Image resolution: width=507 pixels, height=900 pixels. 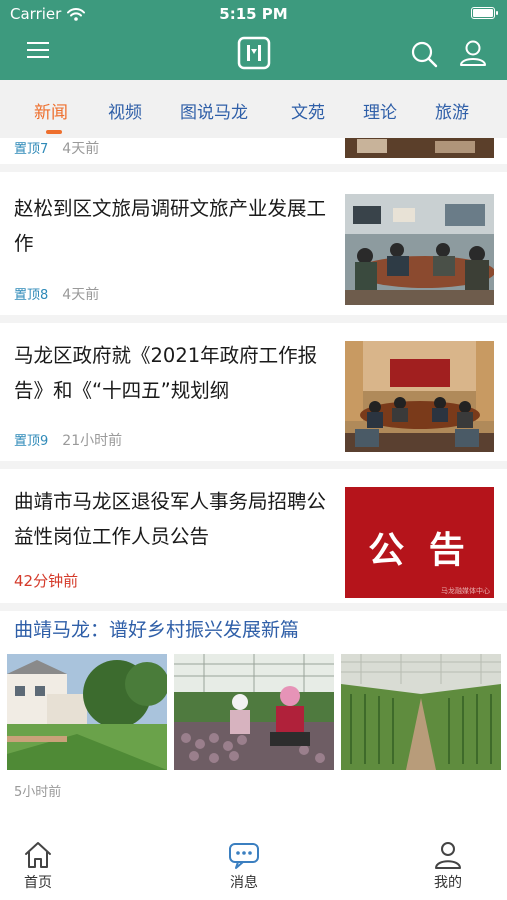 I want to click on nav-profile: 我的, so click(x=448, y=866).